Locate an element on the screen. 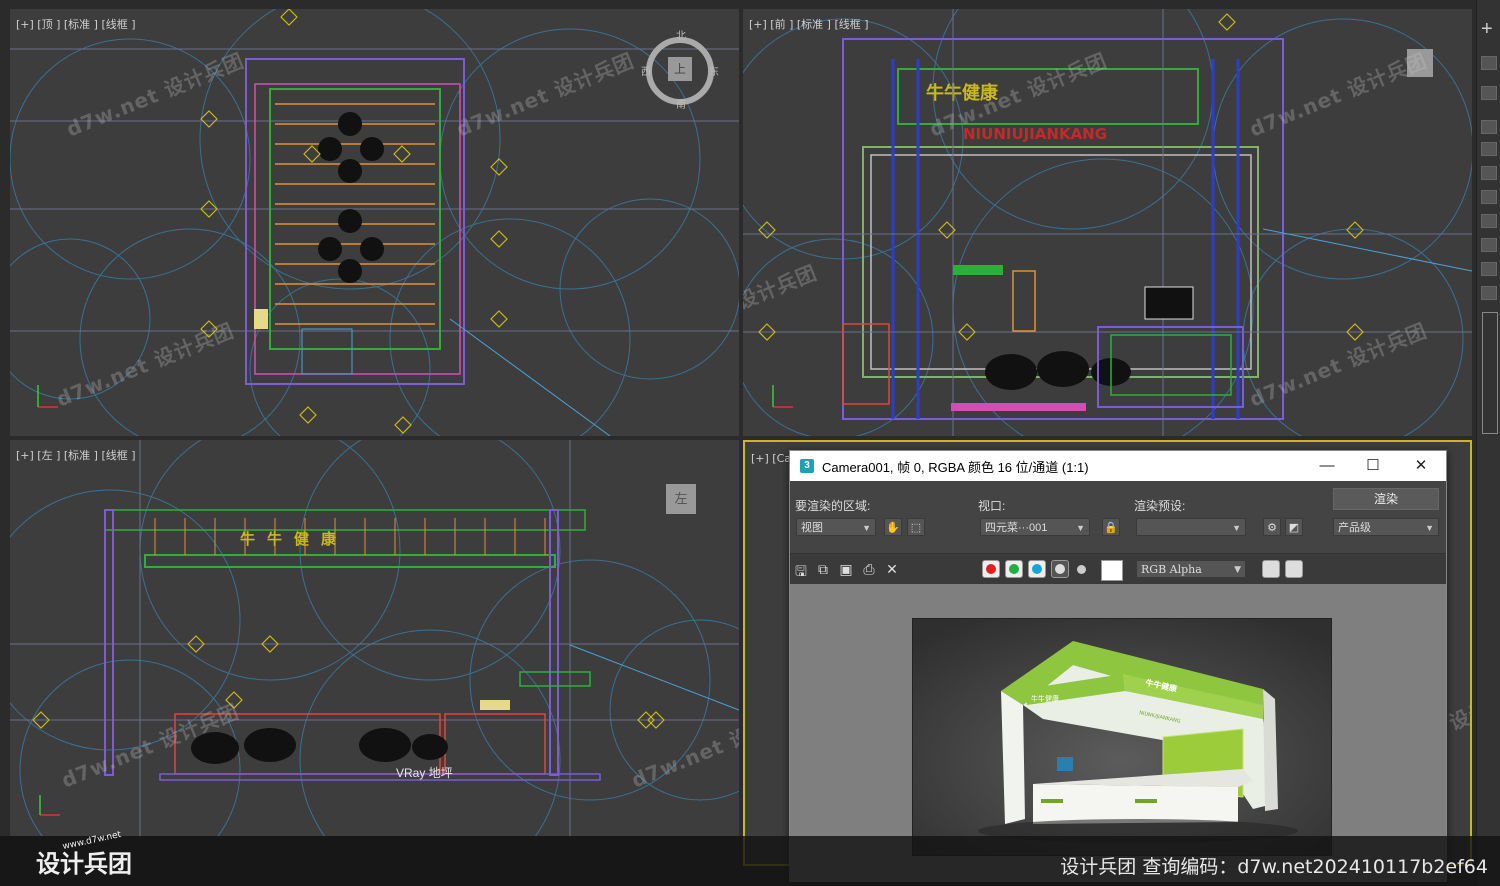 The width and height of the screenshot is (1500, 886). viewport-camera-label: [+] [Ca is located at coordinates (771, 458).